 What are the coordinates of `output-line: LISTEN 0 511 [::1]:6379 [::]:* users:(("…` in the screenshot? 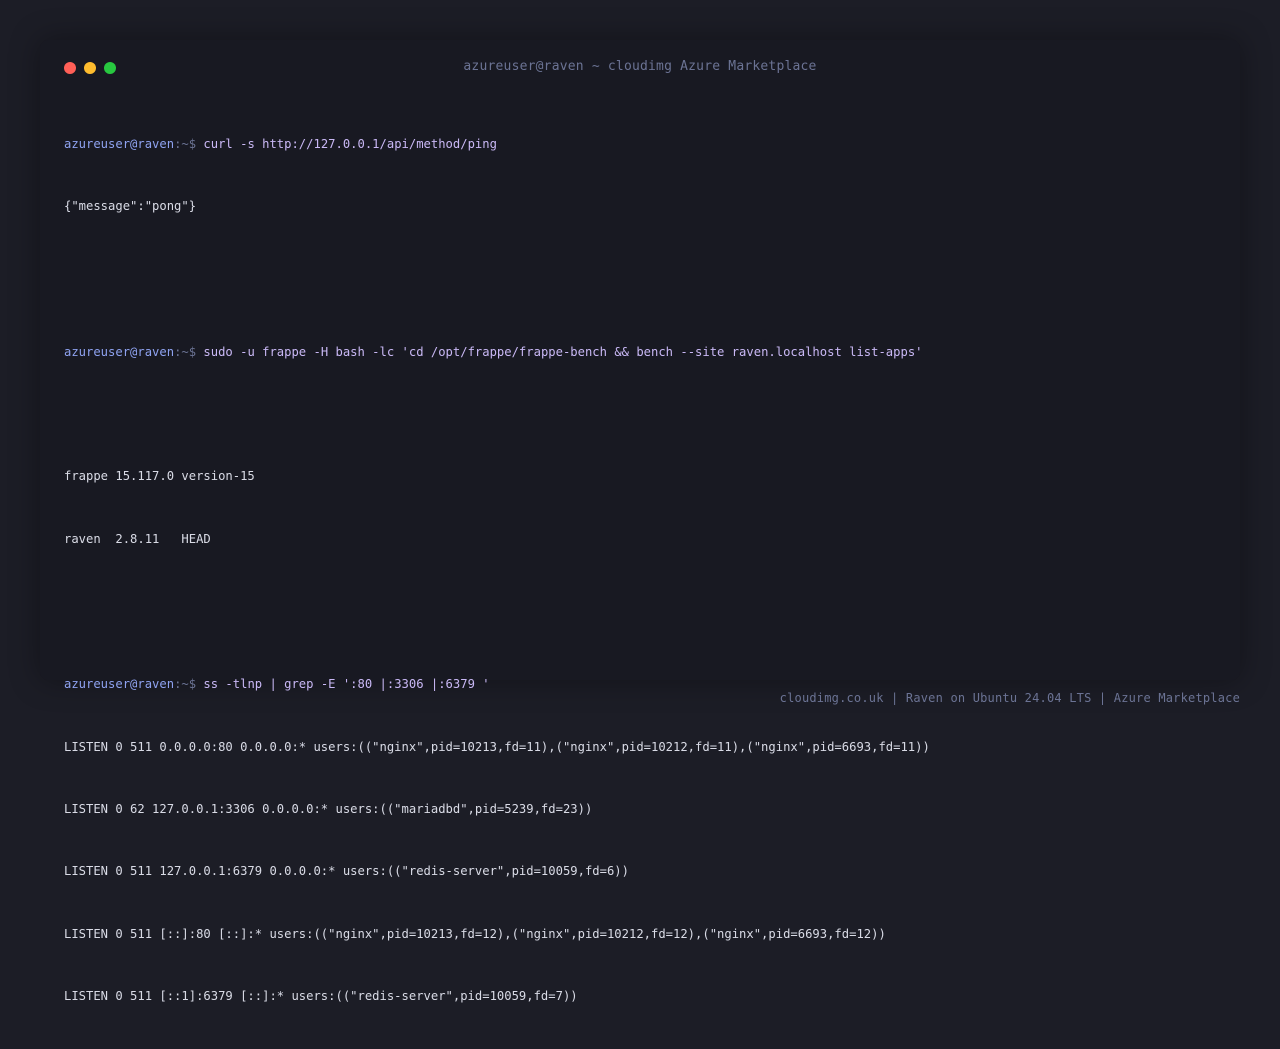 It's located at (640, 996).